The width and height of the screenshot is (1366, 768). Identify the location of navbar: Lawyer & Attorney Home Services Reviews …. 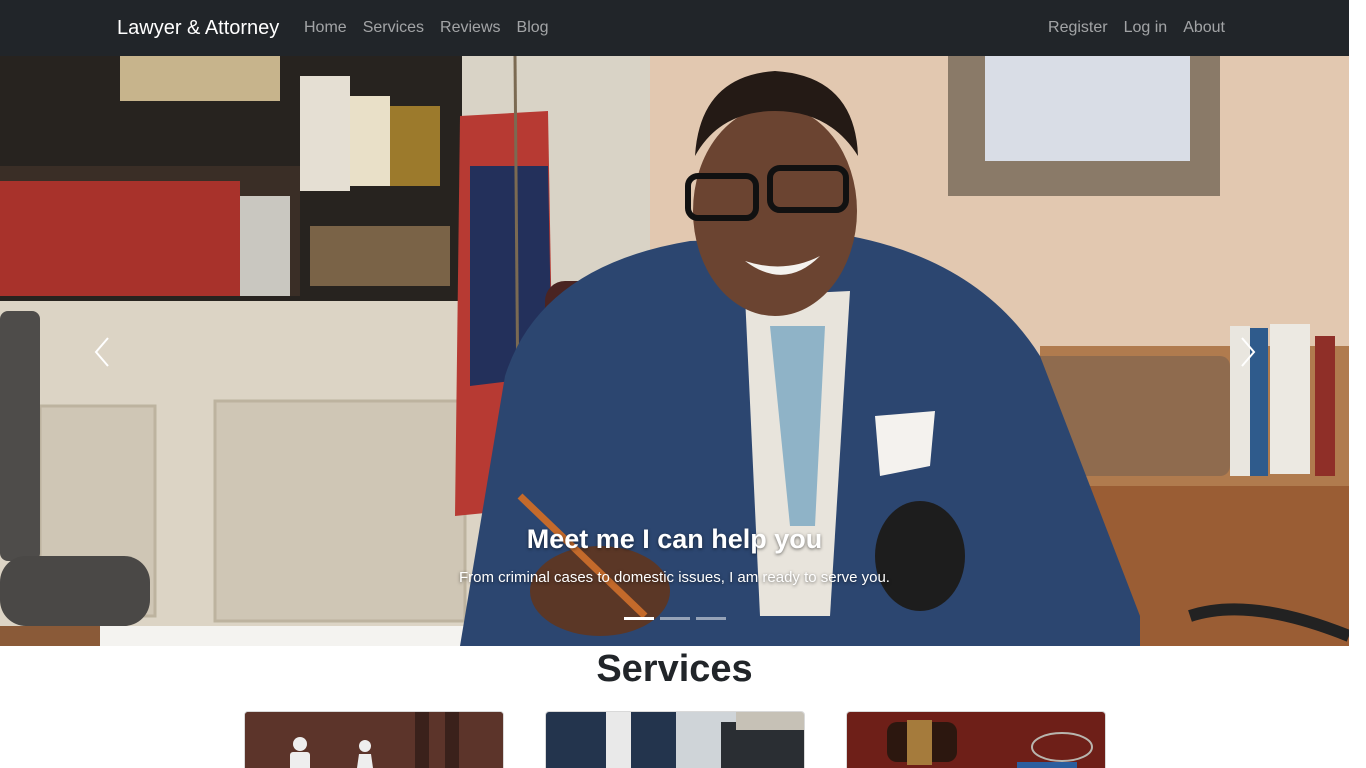
(674, 28).